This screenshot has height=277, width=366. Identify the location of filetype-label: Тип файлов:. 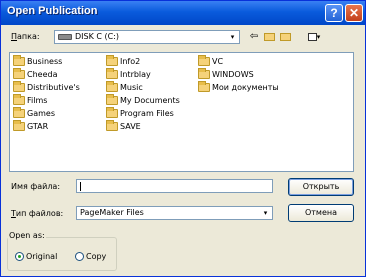
(37, 213).